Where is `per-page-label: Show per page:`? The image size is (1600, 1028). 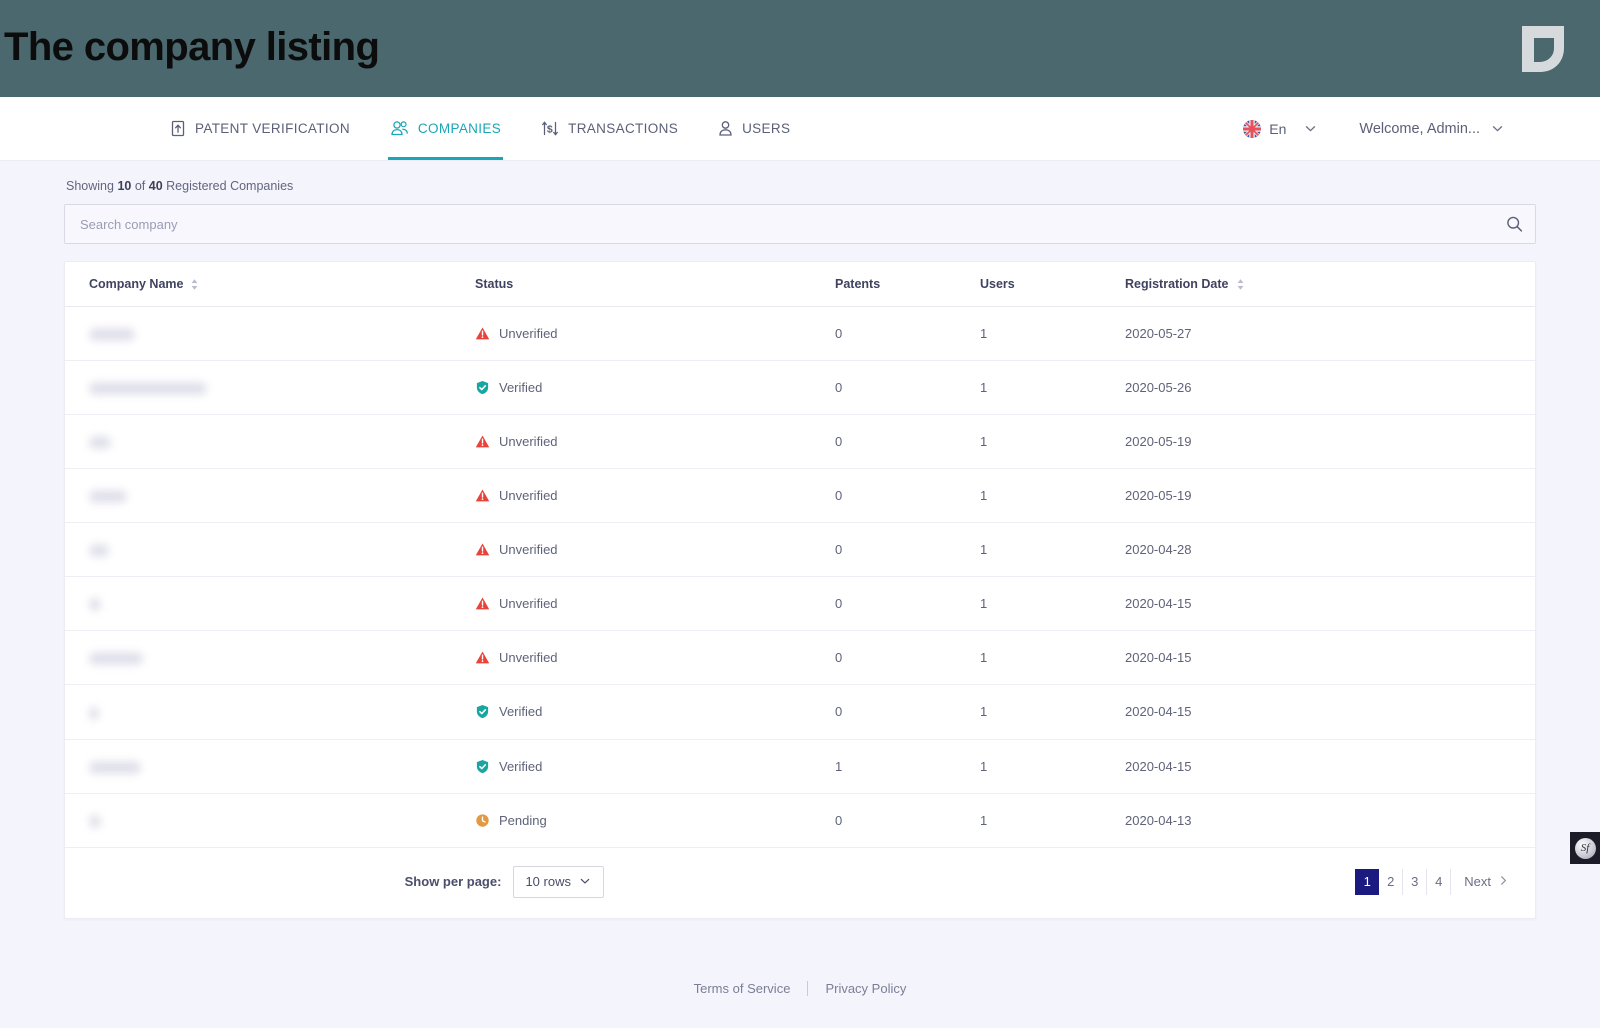
per-page-label: Show per page: is located at coordinates (453, 882).